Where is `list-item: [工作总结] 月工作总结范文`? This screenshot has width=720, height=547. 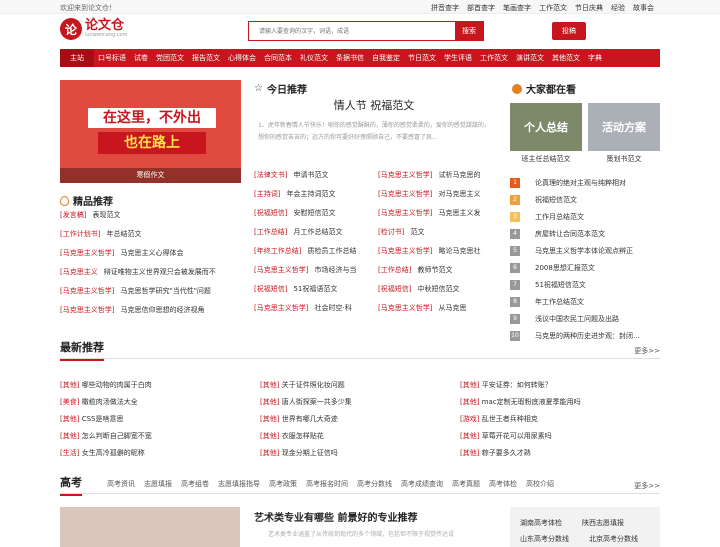
list-item: [工作总结] 月工作总结范文 is located at coordinates (314, 236).